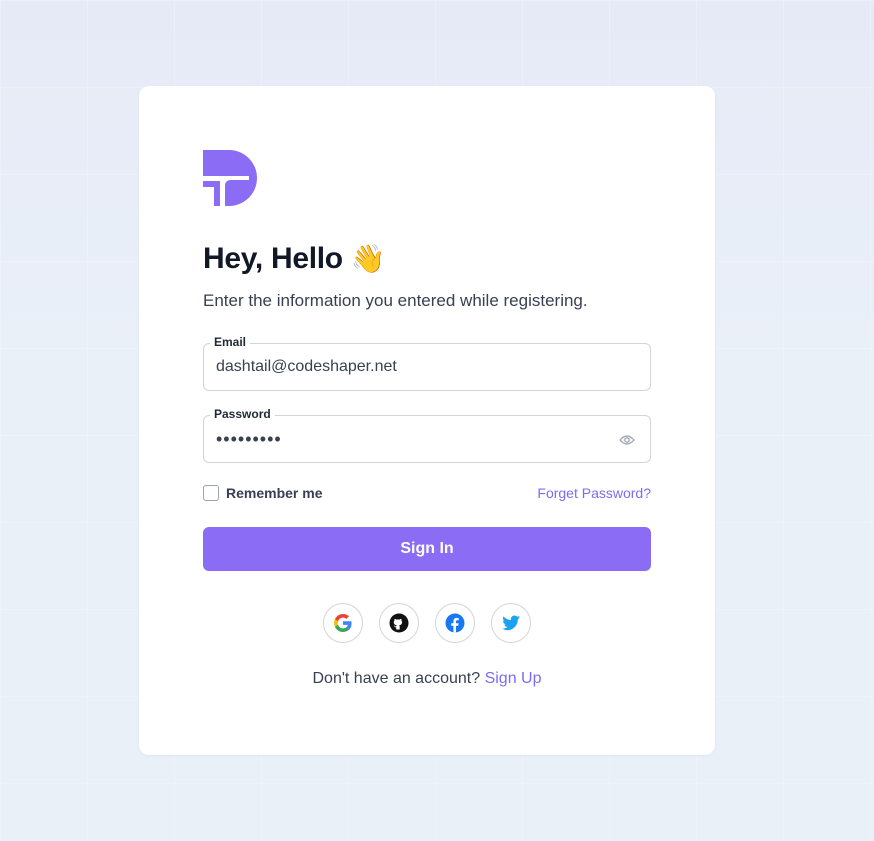 The image size is (874, 841). I want to click on remember-me: Remember me, so click(263, 493).